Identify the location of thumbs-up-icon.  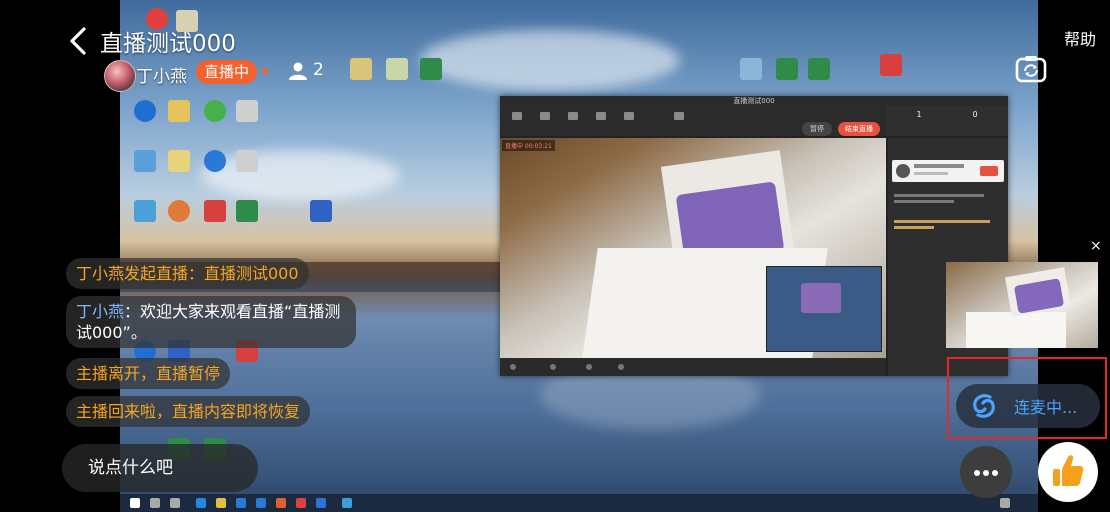
(1068, 472).